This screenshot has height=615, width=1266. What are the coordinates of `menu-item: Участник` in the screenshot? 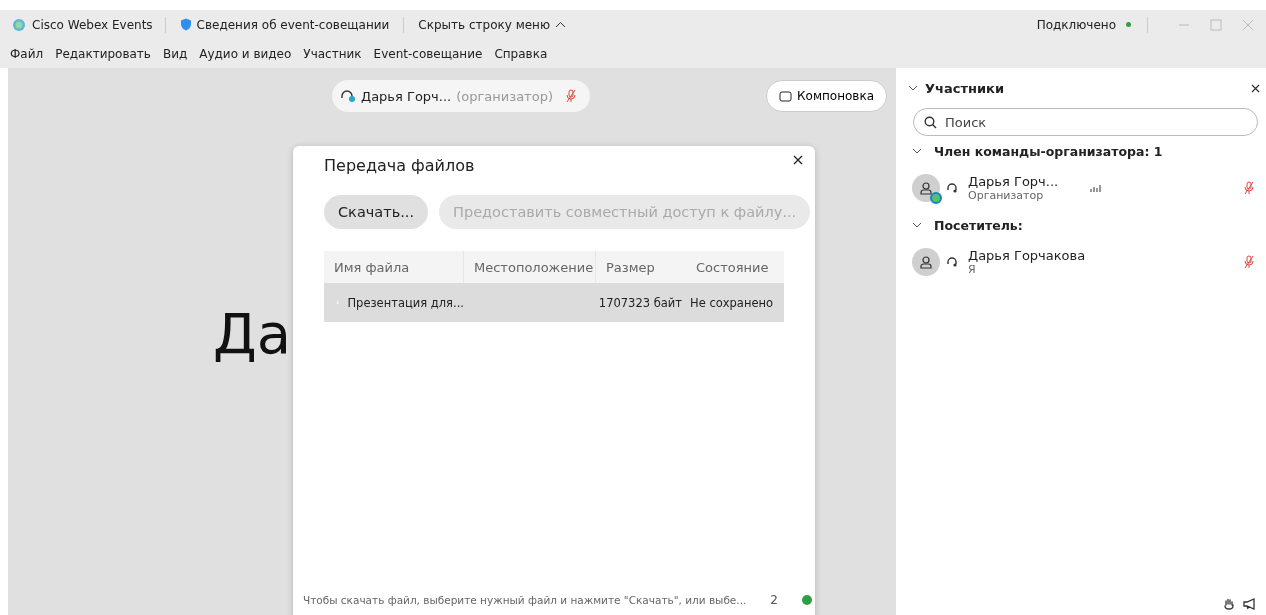 It's located at (332, 53).